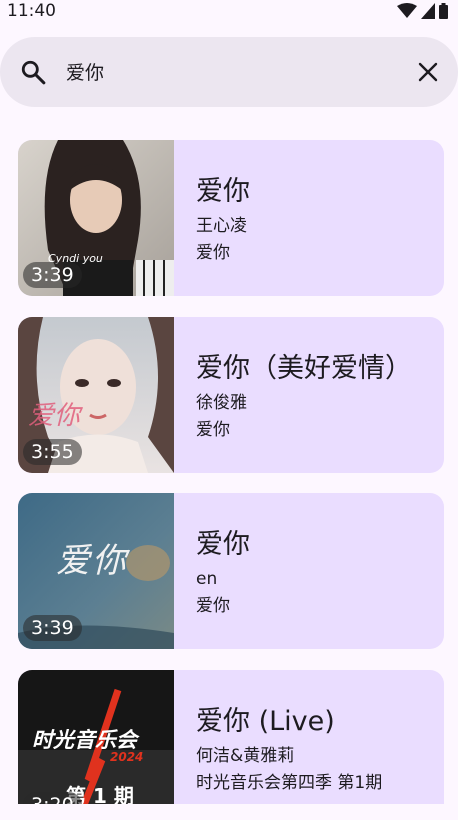 The width and height of the screenshot is (458, 820). I want to click on duration-badge: 3:55, so click(52, 452).